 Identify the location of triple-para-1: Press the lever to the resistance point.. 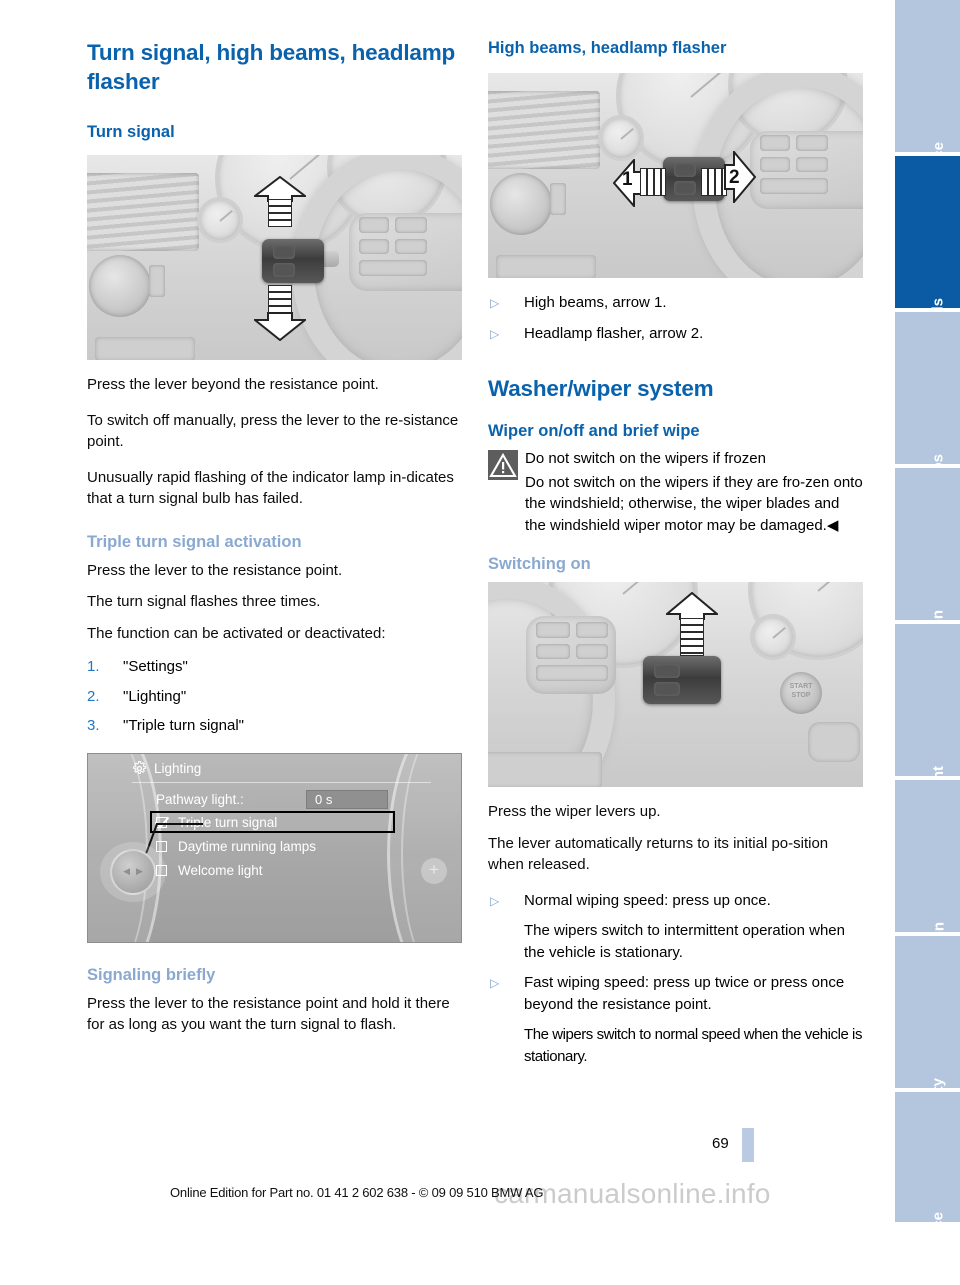
(215, 570).